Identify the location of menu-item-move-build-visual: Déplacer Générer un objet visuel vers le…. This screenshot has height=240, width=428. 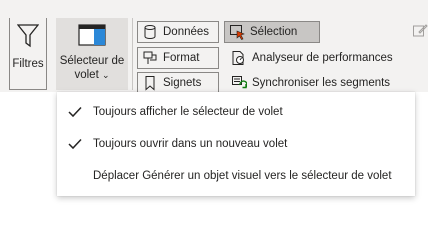
(236, 176).